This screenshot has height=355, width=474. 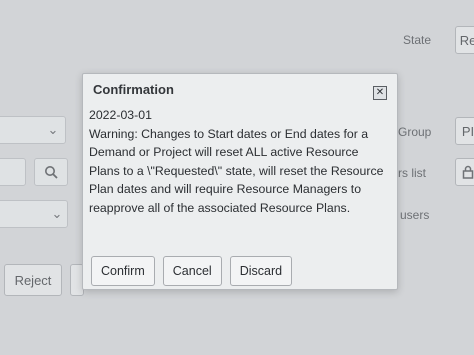 I want to click on close-button: ✕, so click(x=380, y=93).